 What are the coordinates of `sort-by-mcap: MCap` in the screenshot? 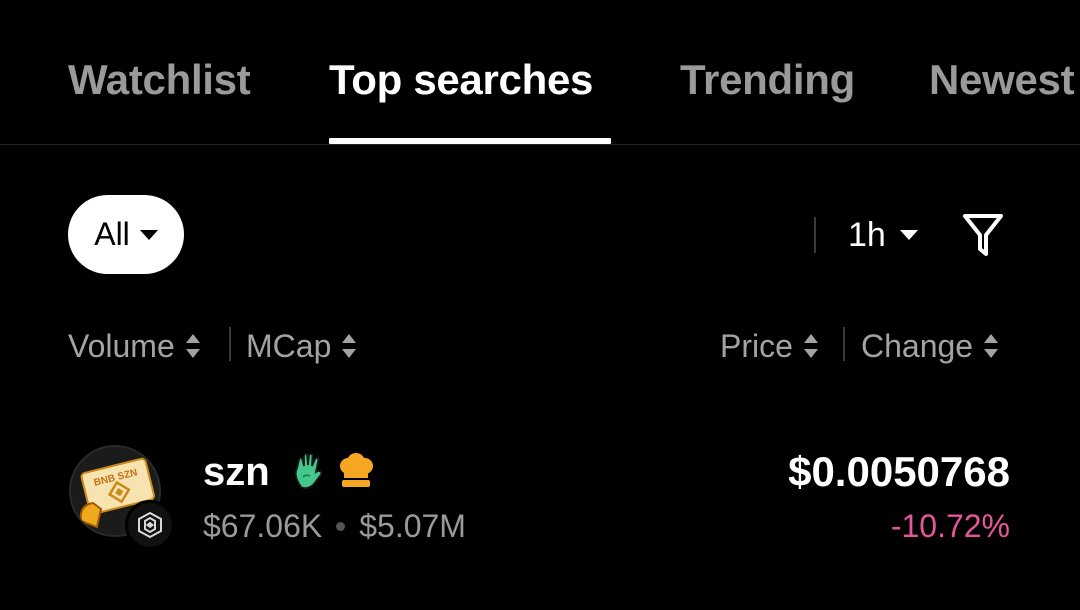 It's located at (301, 346).